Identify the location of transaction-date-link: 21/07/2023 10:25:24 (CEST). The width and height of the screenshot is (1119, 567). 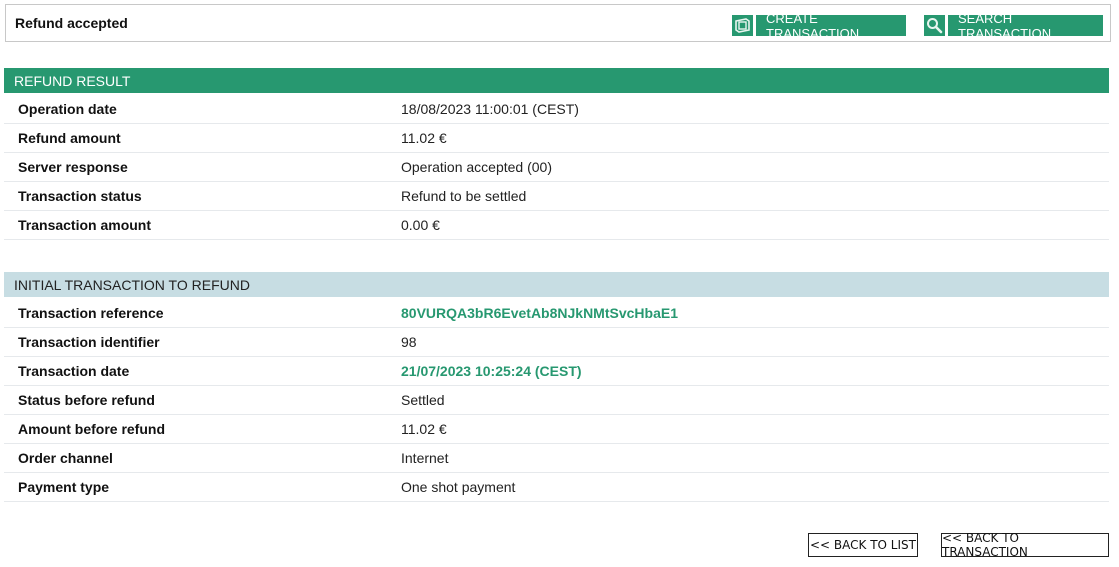
(491, 371).